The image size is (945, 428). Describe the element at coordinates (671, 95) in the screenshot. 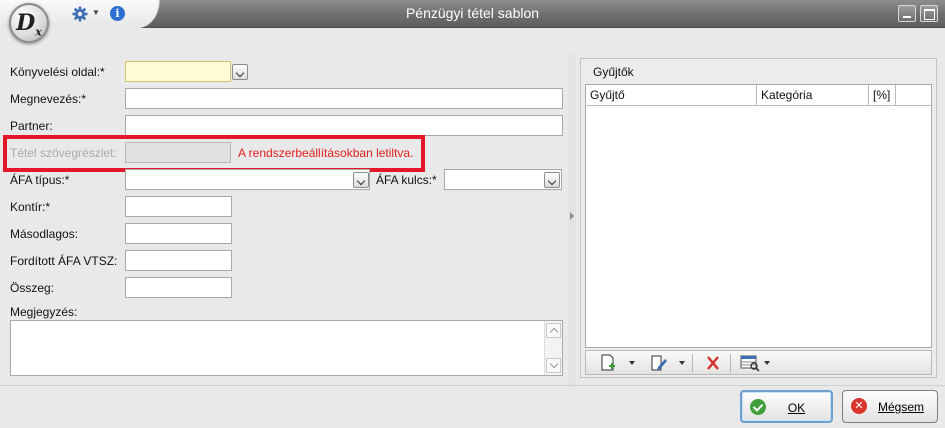

I see `column-header-gyujto: Gyűjtő` at that location.